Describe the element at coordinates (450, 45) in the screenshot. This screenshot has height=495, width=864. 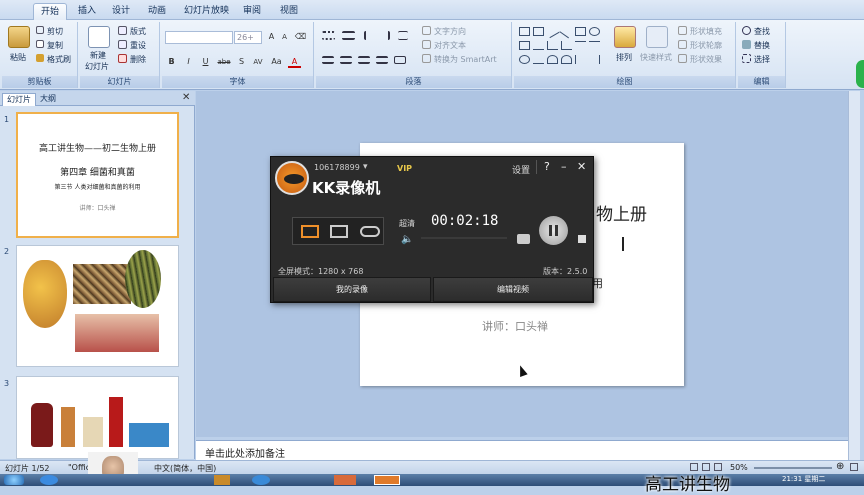
I see `align-text-button: 对齐文本` at that location.